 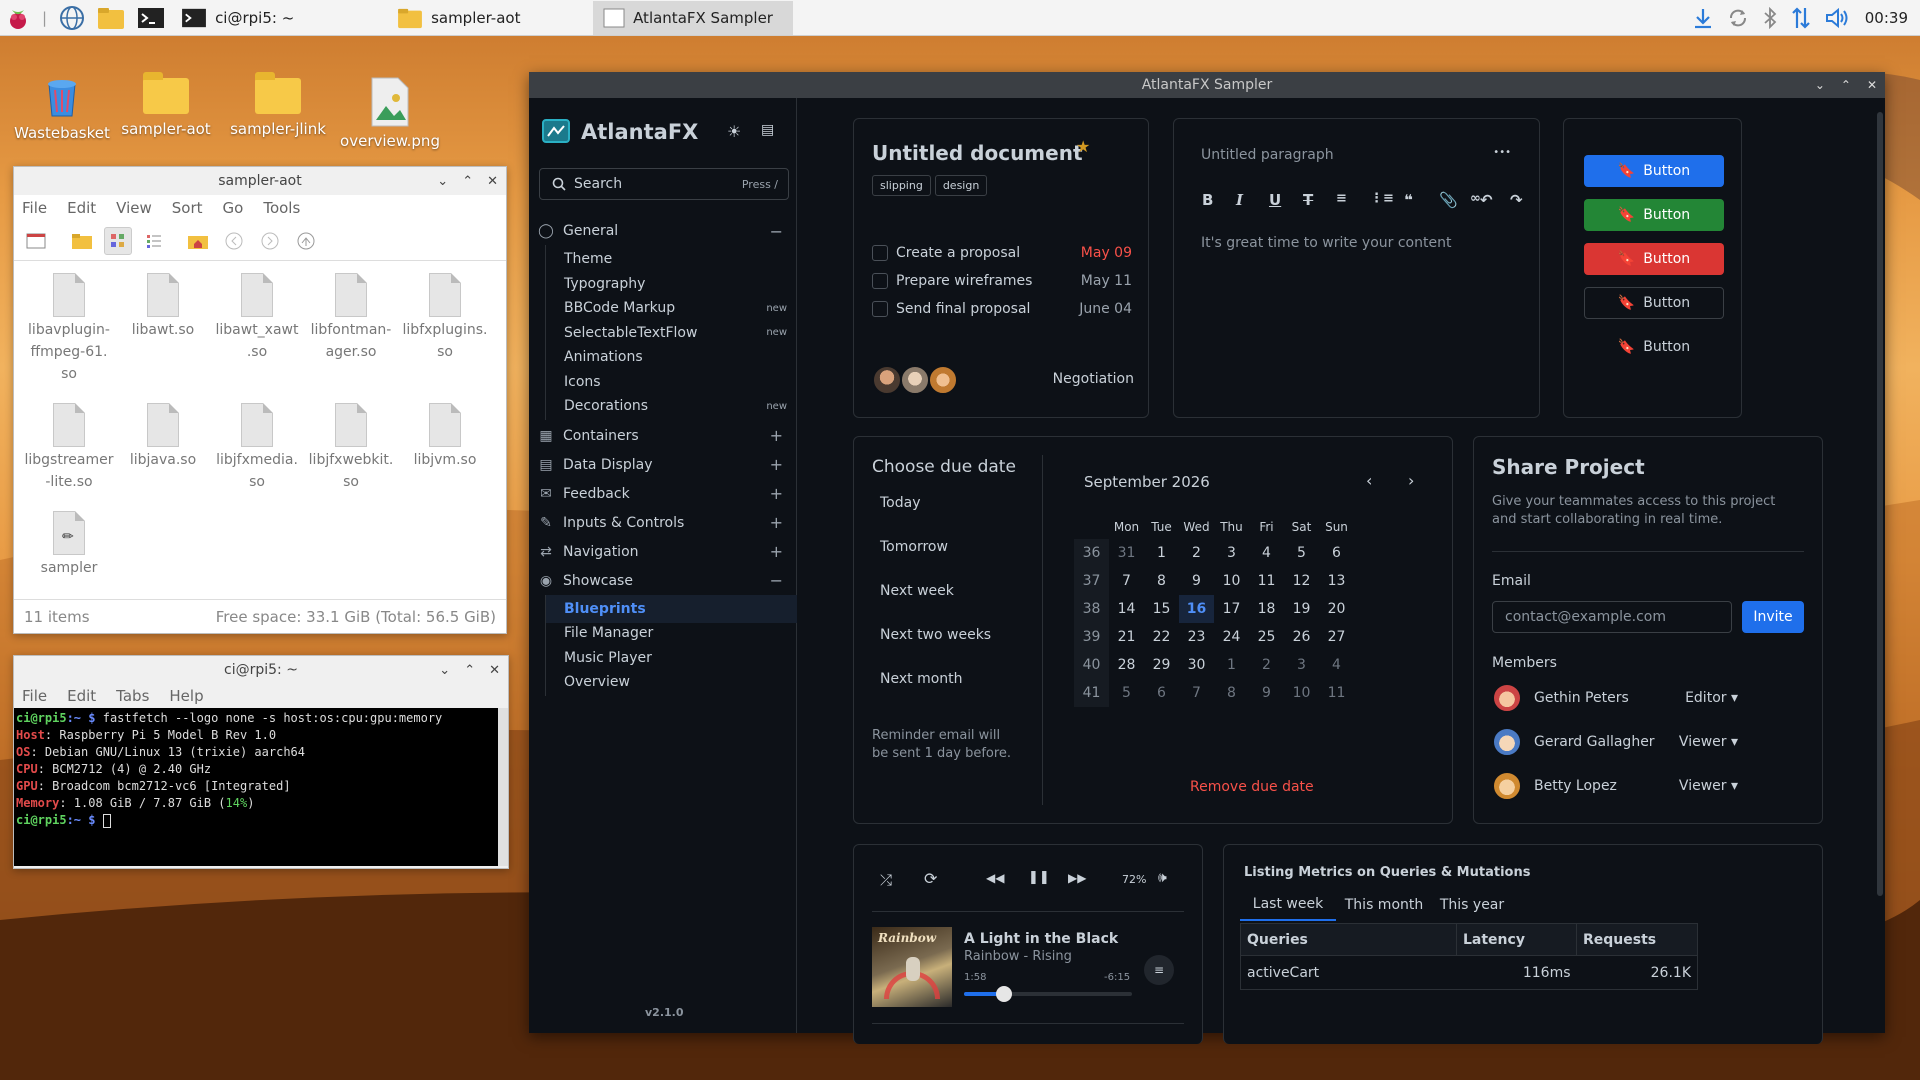 What do you see at coordinates (921, 679) in the screenshot?
I see `due-option-next-month: Next month` at bounding box center [921, 679].